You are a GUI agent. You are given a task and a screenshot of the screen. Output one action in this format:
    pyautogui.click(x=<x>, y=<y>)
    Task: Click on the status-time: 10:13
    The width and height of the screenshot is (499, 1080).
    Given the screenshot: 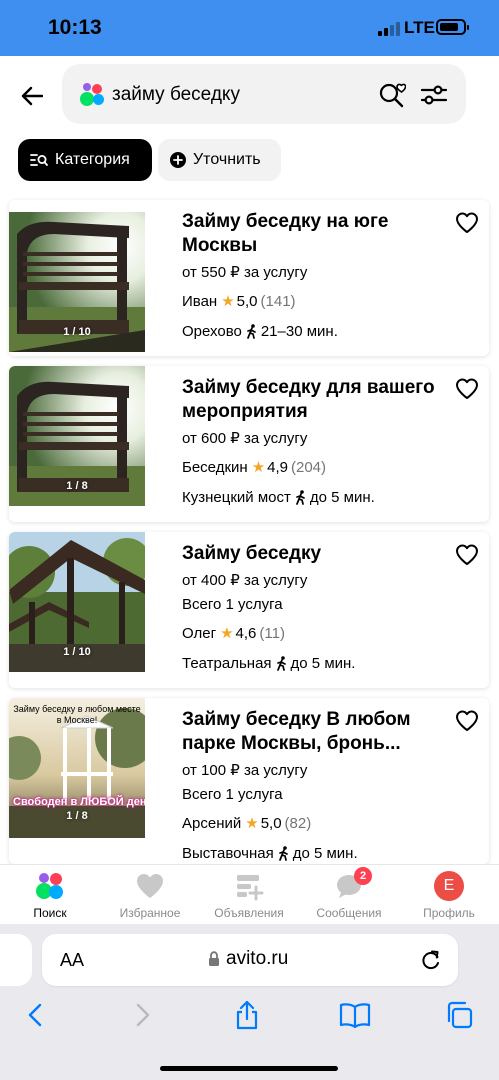 What is the action you would take?
    pyautogui.click(x=75, y=27)
    